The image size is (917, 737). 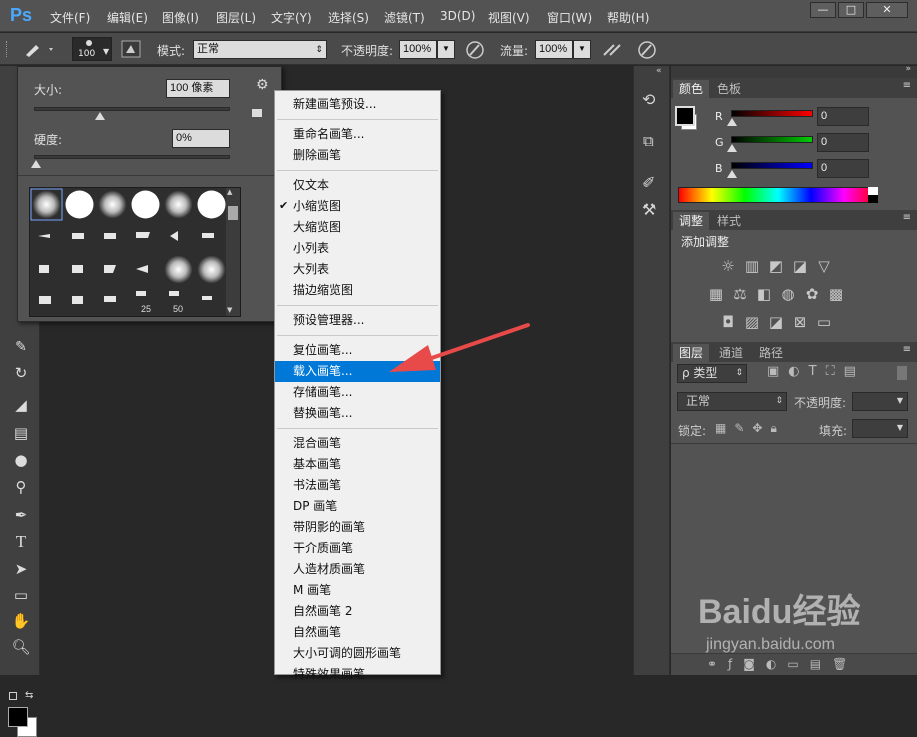 What do you see at coordinates (229, 310) in the screenshot?
I see `scroll-down-icon: ▼` at bounding box center [229, 310].